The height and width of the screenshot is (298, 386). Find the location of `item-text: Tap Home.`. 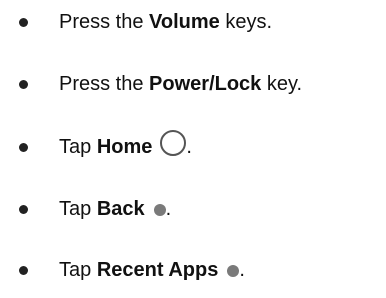

item-text: Tap Home. is located at coordinates (125, 145).